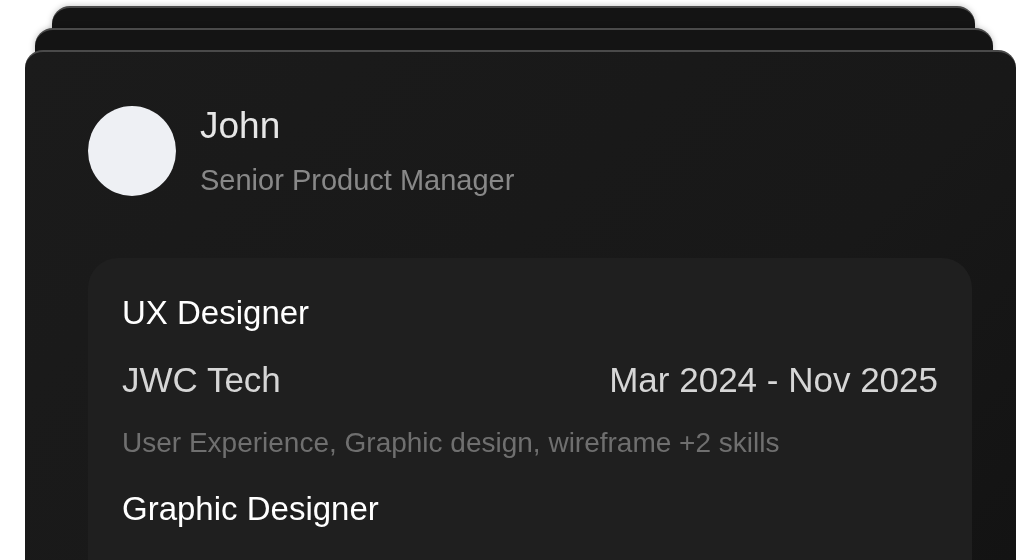 This screenshot has height=560, width=1028. Describe the element at coordinates (241, 126) in the screenshot. I see `profile-name: John` at that location.